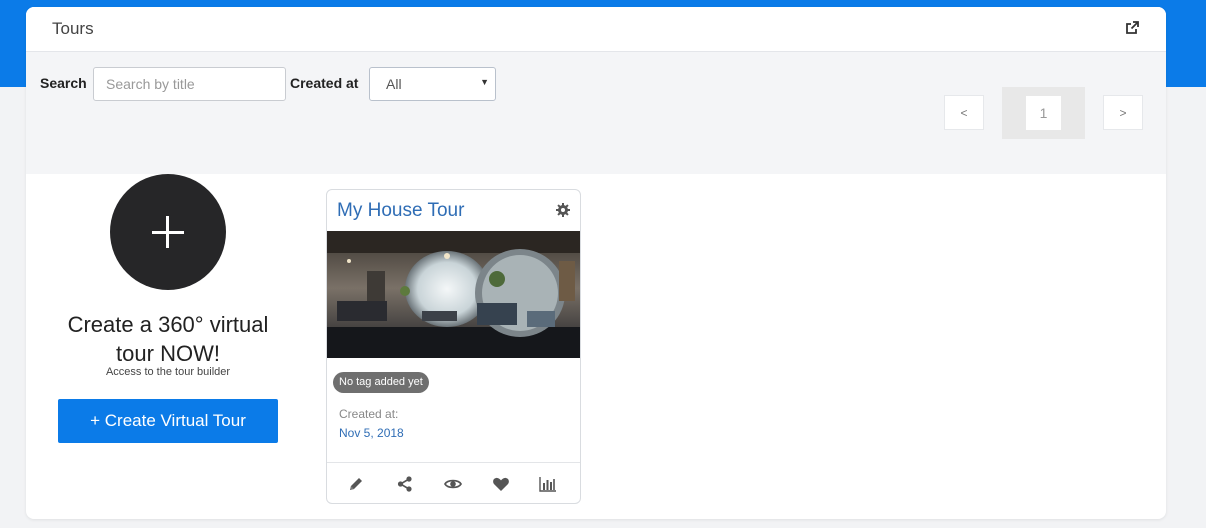  Describe the element at coordinates (596, 29) in the screenshot. I see `panel-header: Tours` at that location.